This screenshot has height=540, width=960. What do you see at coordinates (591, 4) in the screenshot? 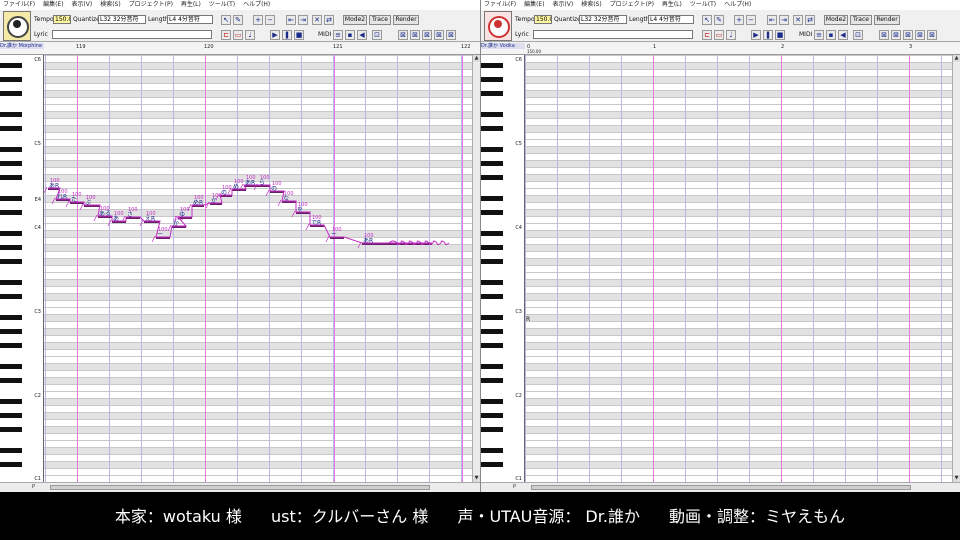
I see `menu-search: 検索(S)` at bounding box center [591, 4].